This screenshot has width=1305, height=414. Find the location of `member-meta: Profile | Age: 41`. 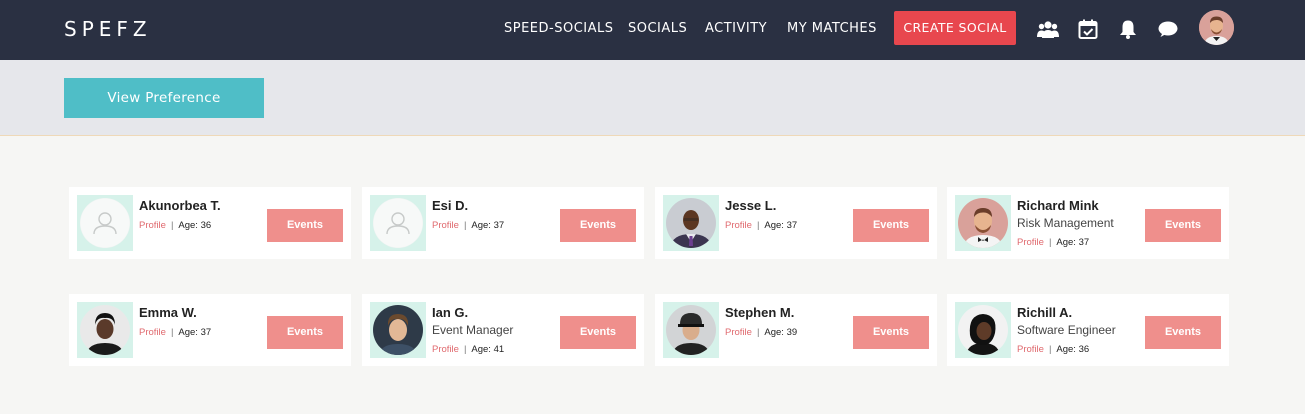

member-meta: Profile | Age: 41 is located at coordinates (468, 349).